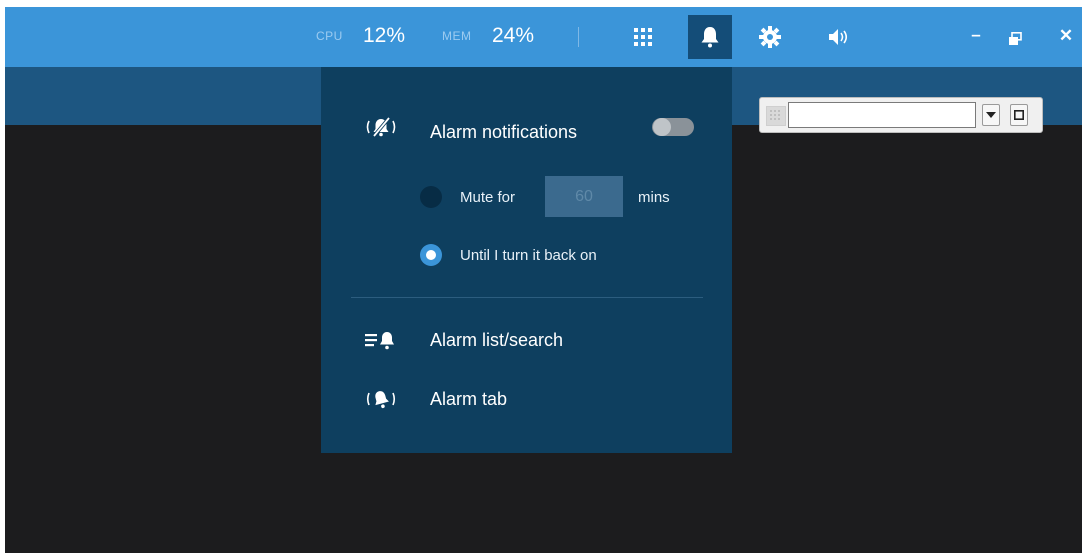 This screenshot has width=1082, height=553. Describe the element at coordinates (329, 36) in the screenshot. I see `cpu-label: CPU` at that location.